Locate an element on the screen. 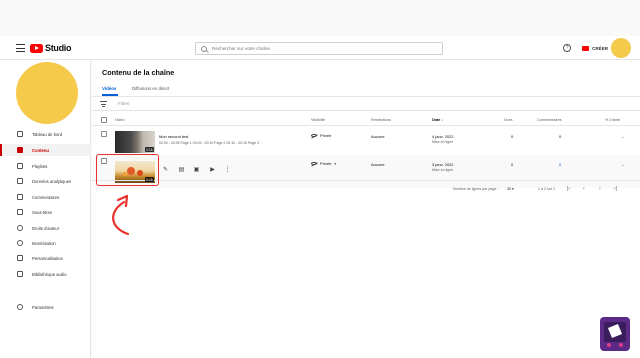 The width and height of the screenshot is (640, 358). search-box is located at coordinates (319, 48).